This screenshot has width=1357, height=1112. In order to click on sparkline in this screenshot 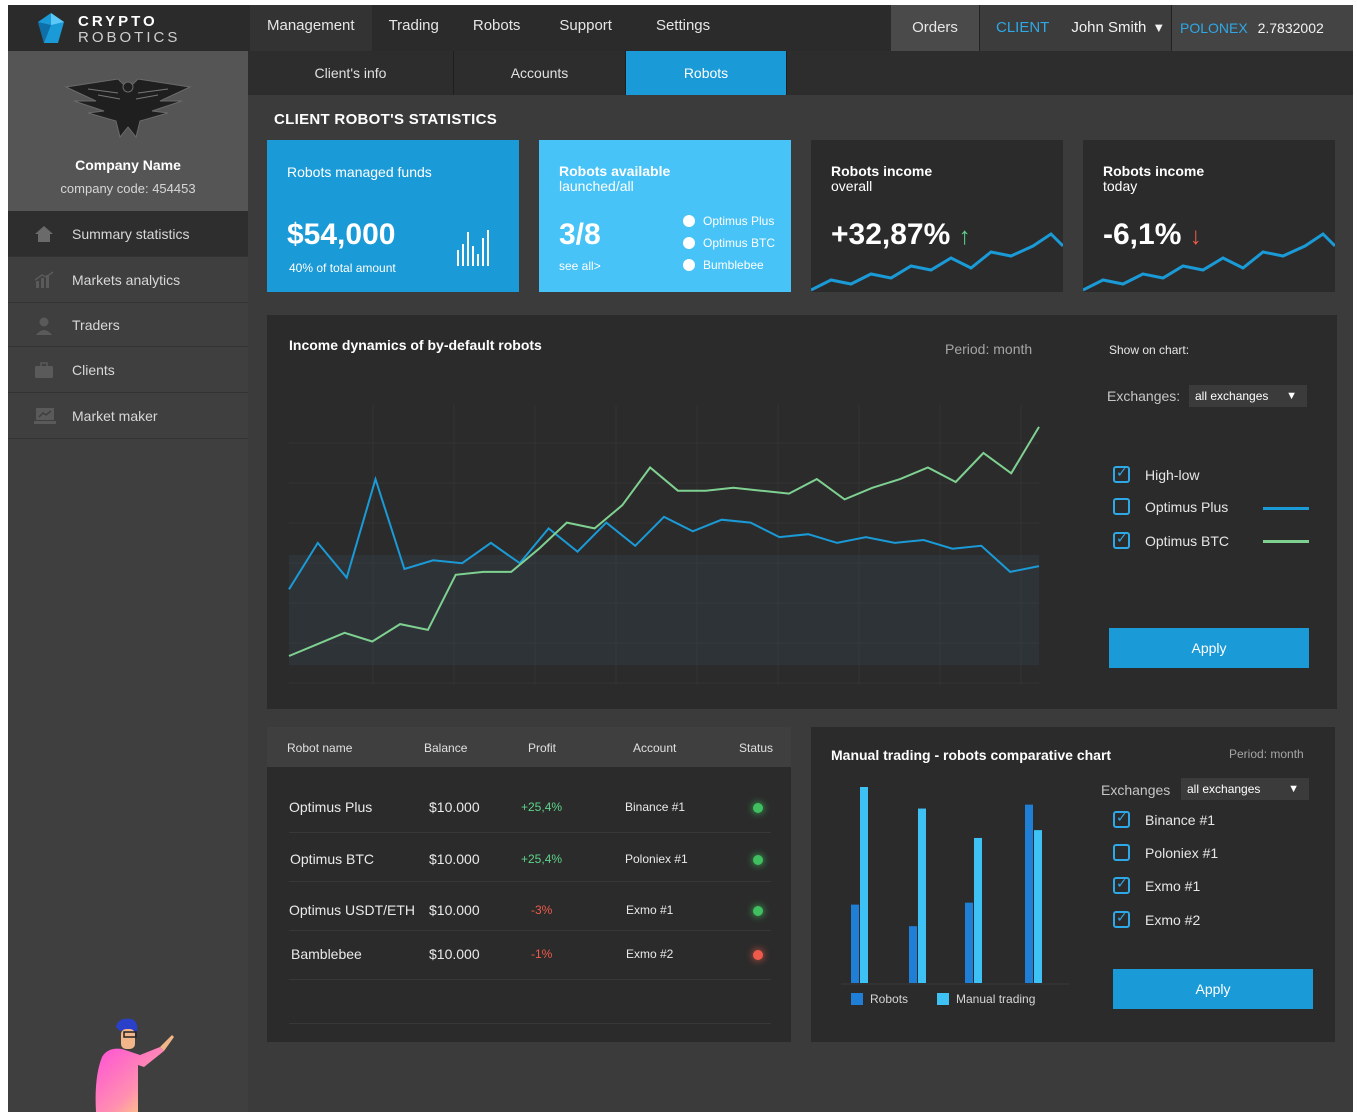, I will do `click(937, 262)`.